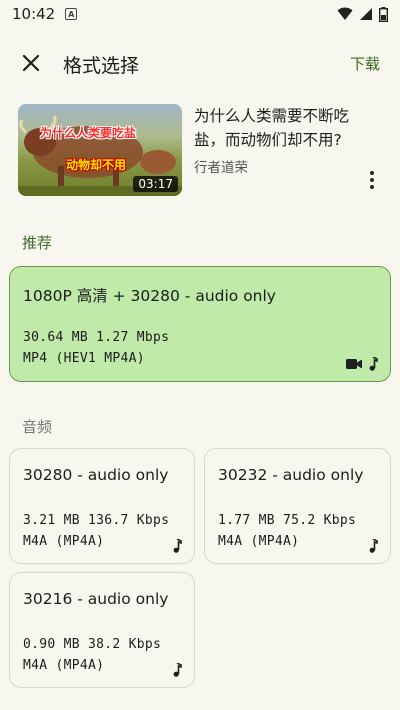 Image resolution: width=400 pixels, height=710 pixels. I want to click on page-title: 格式选择, so click(101, 66).